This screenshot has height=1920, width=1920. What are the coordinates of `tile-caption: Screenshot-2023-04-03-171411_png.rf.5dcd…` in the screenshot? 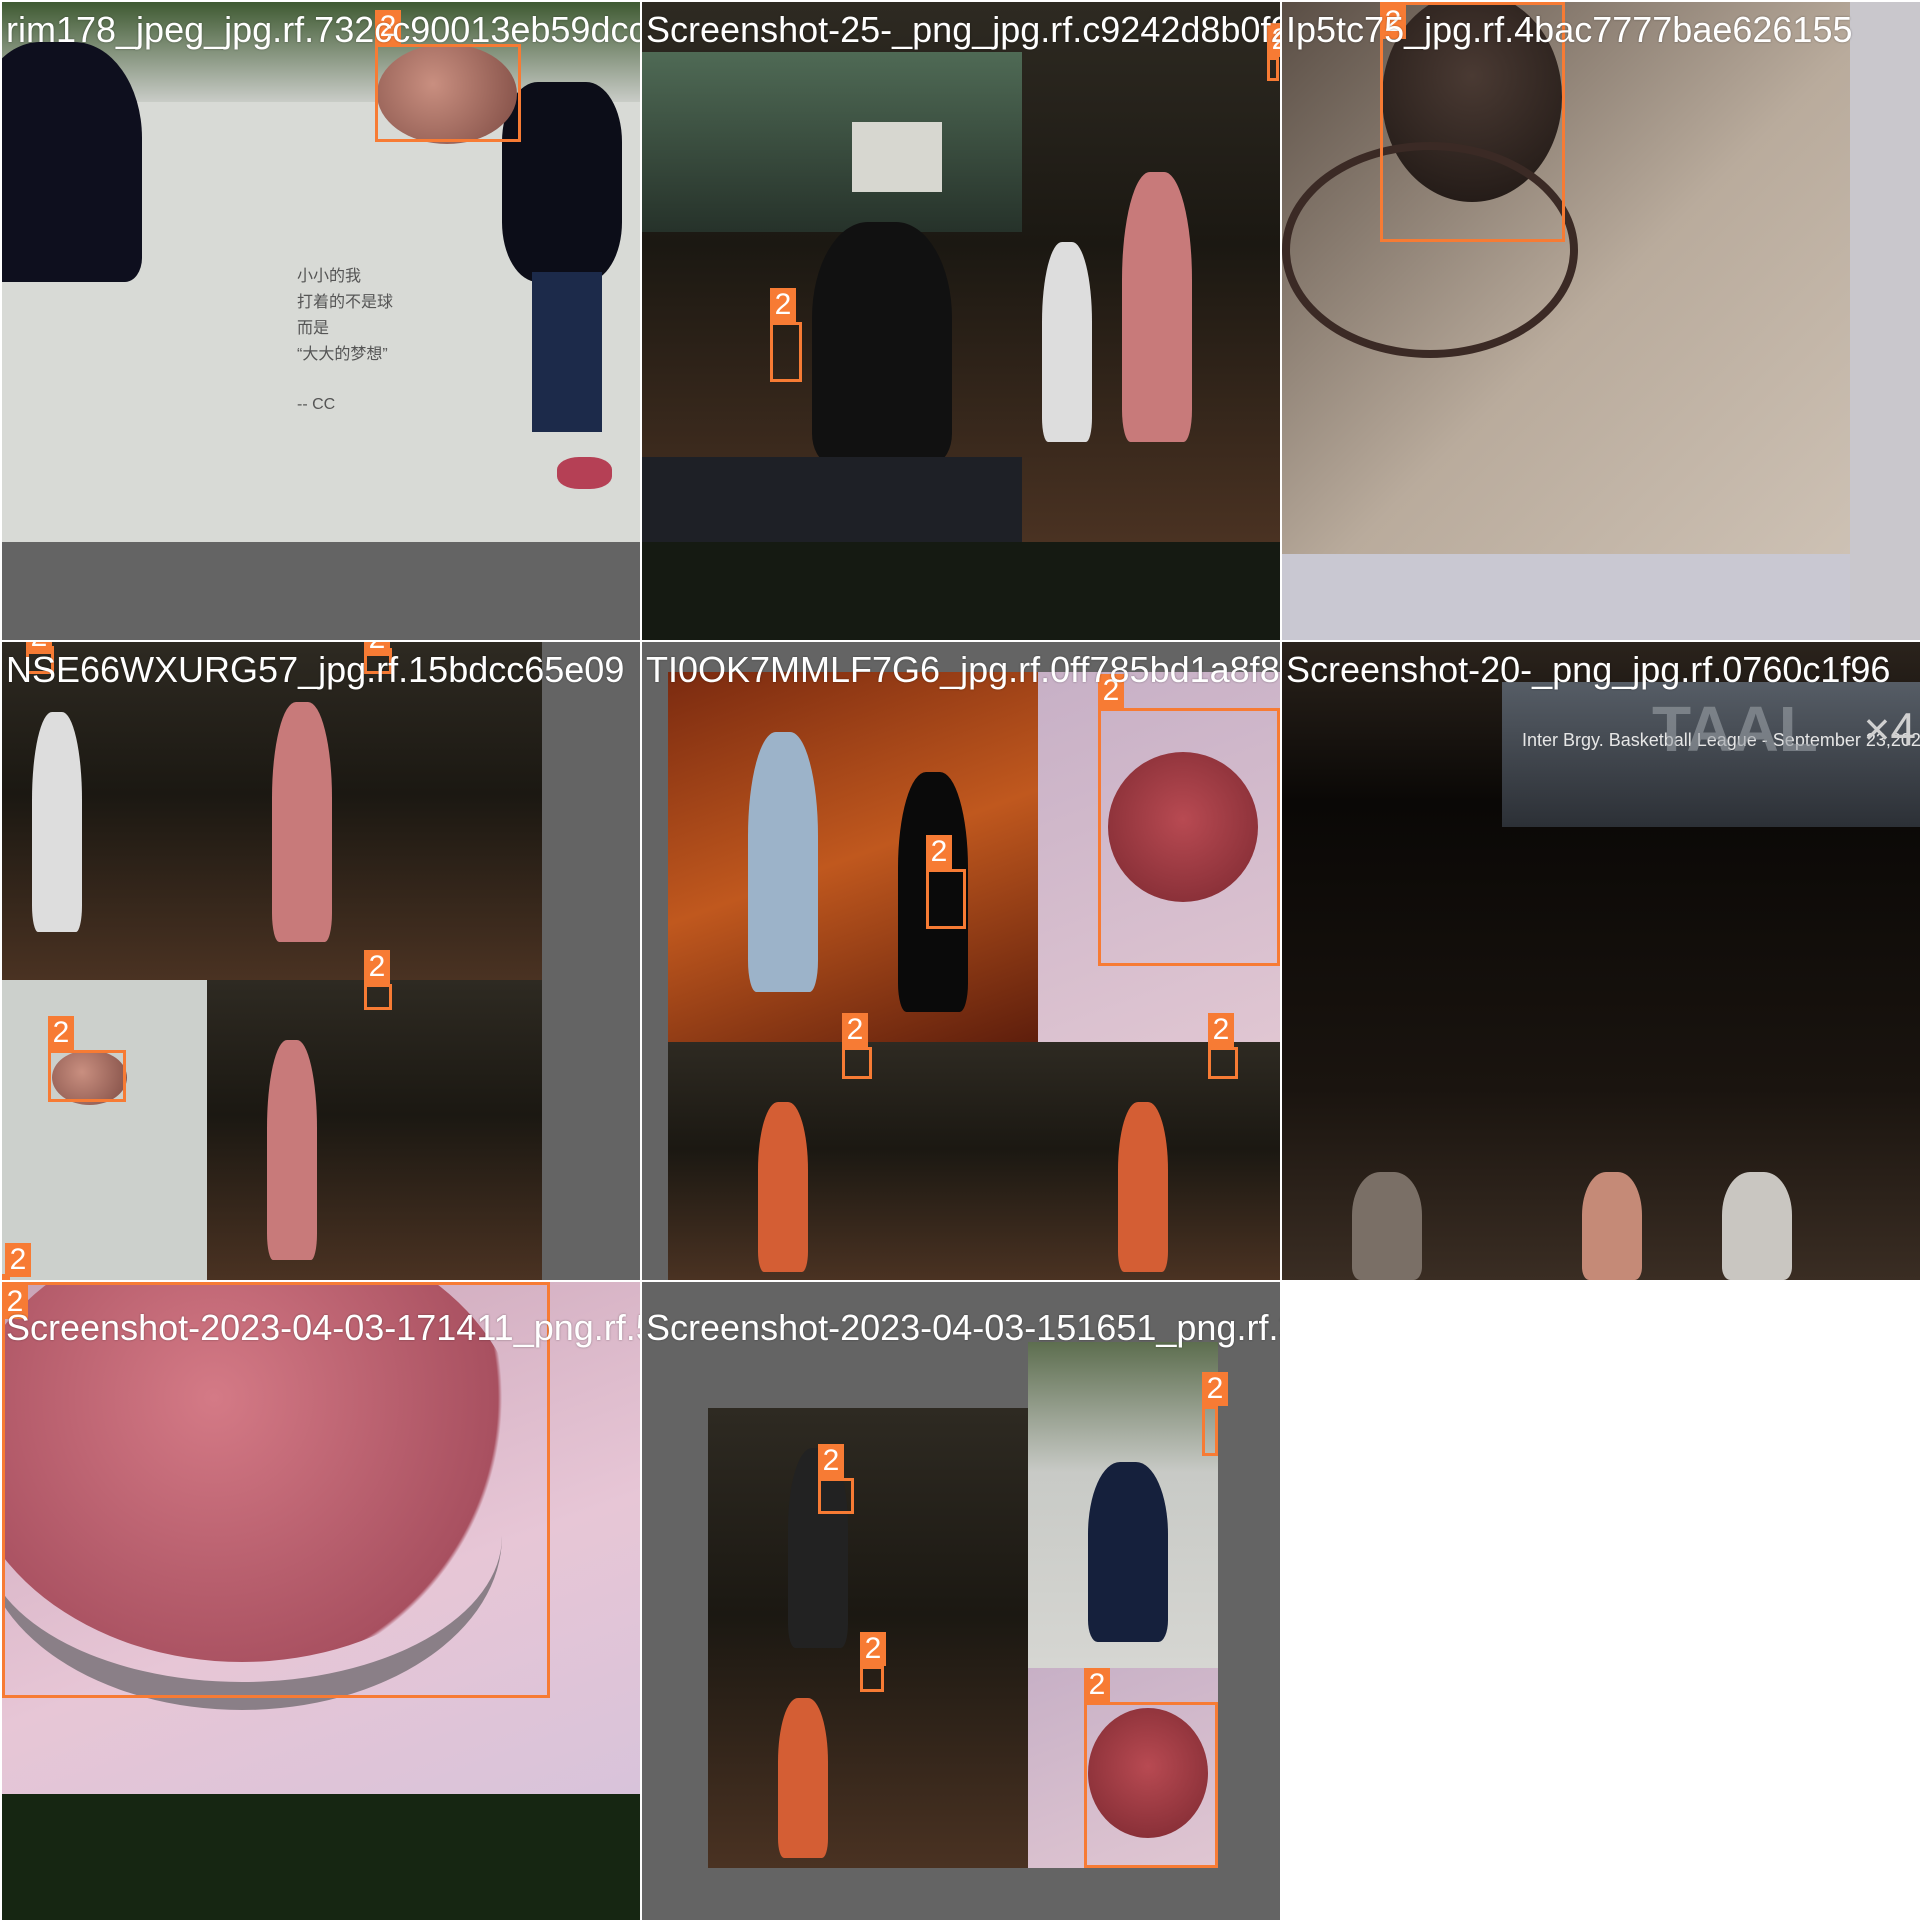 It's located at (323, 1327).